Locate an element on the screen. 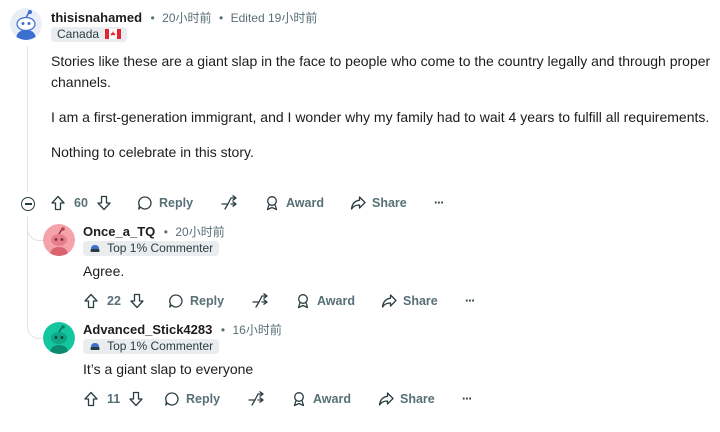 The image size is (720, 432). timestamp: 16小时前 is located at coordinates (256, 330).